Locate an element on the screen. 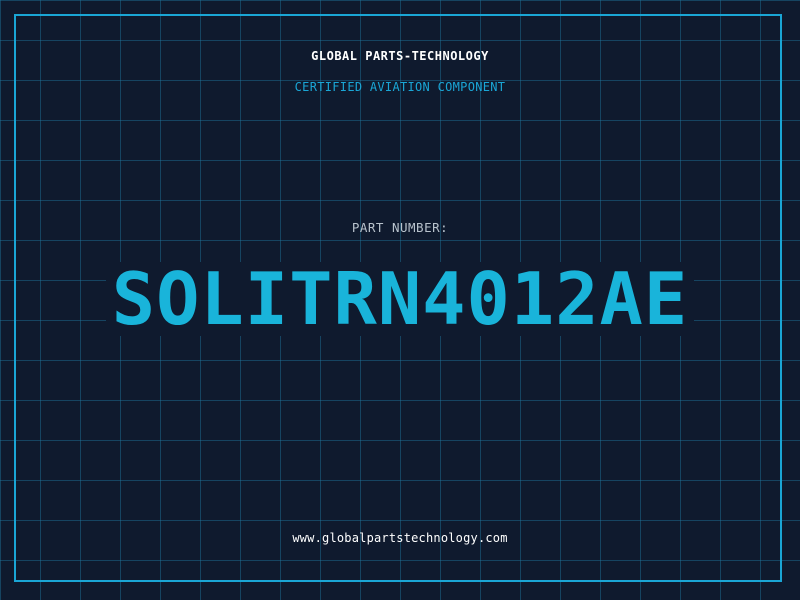 The height and width of the screenshot is (600, 800). part-number-container: SOLITRN4012AE is located at coordinates (400, 299).